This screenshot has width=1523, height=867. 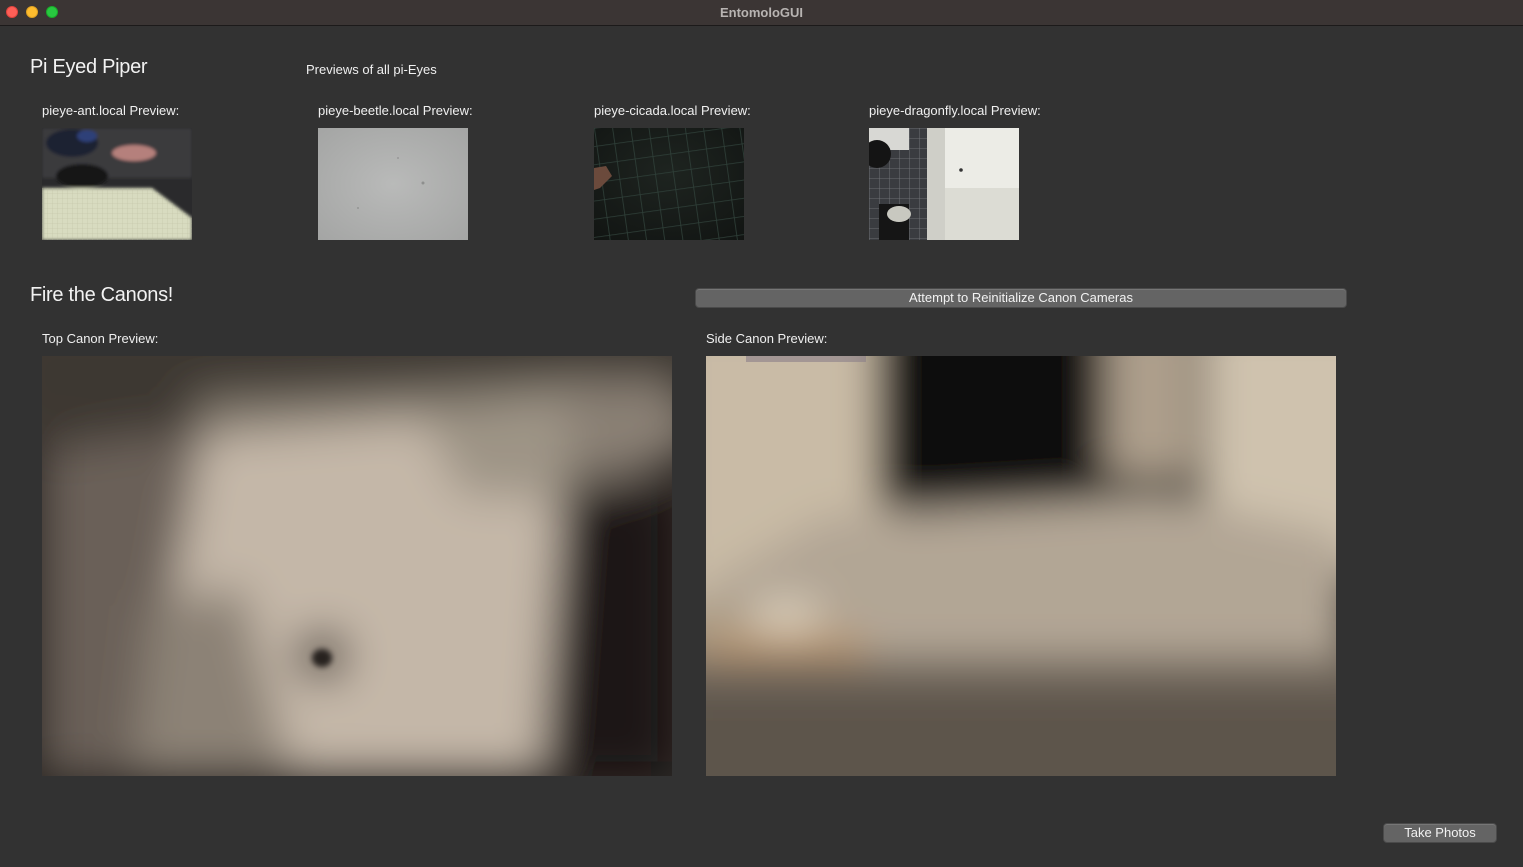 I want to click on title-bar: EntomoloGUI, so click(x=761, y=13).